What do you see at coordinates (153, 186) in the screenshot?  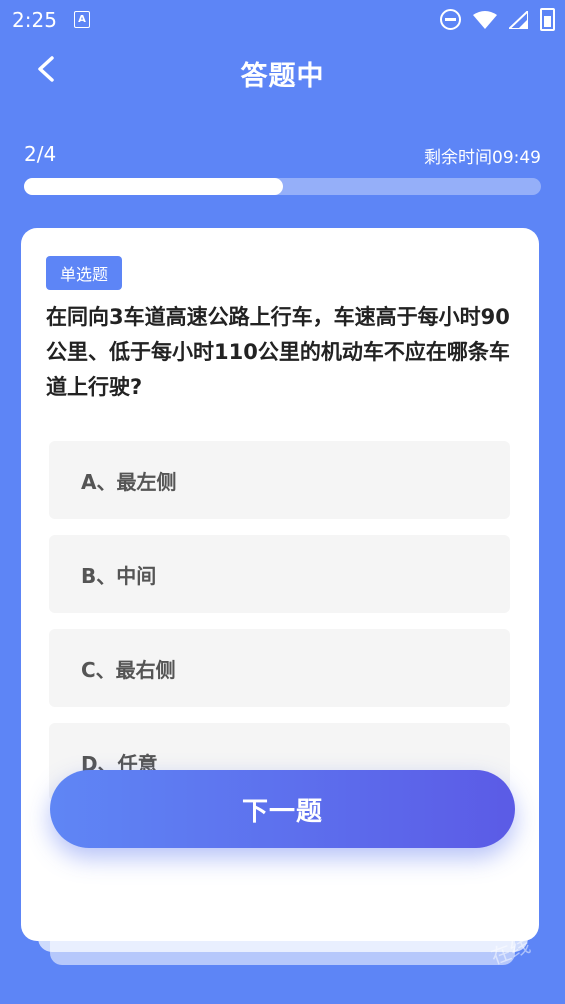 I see `progress-bar-fill` at bounding box center [153, 186].